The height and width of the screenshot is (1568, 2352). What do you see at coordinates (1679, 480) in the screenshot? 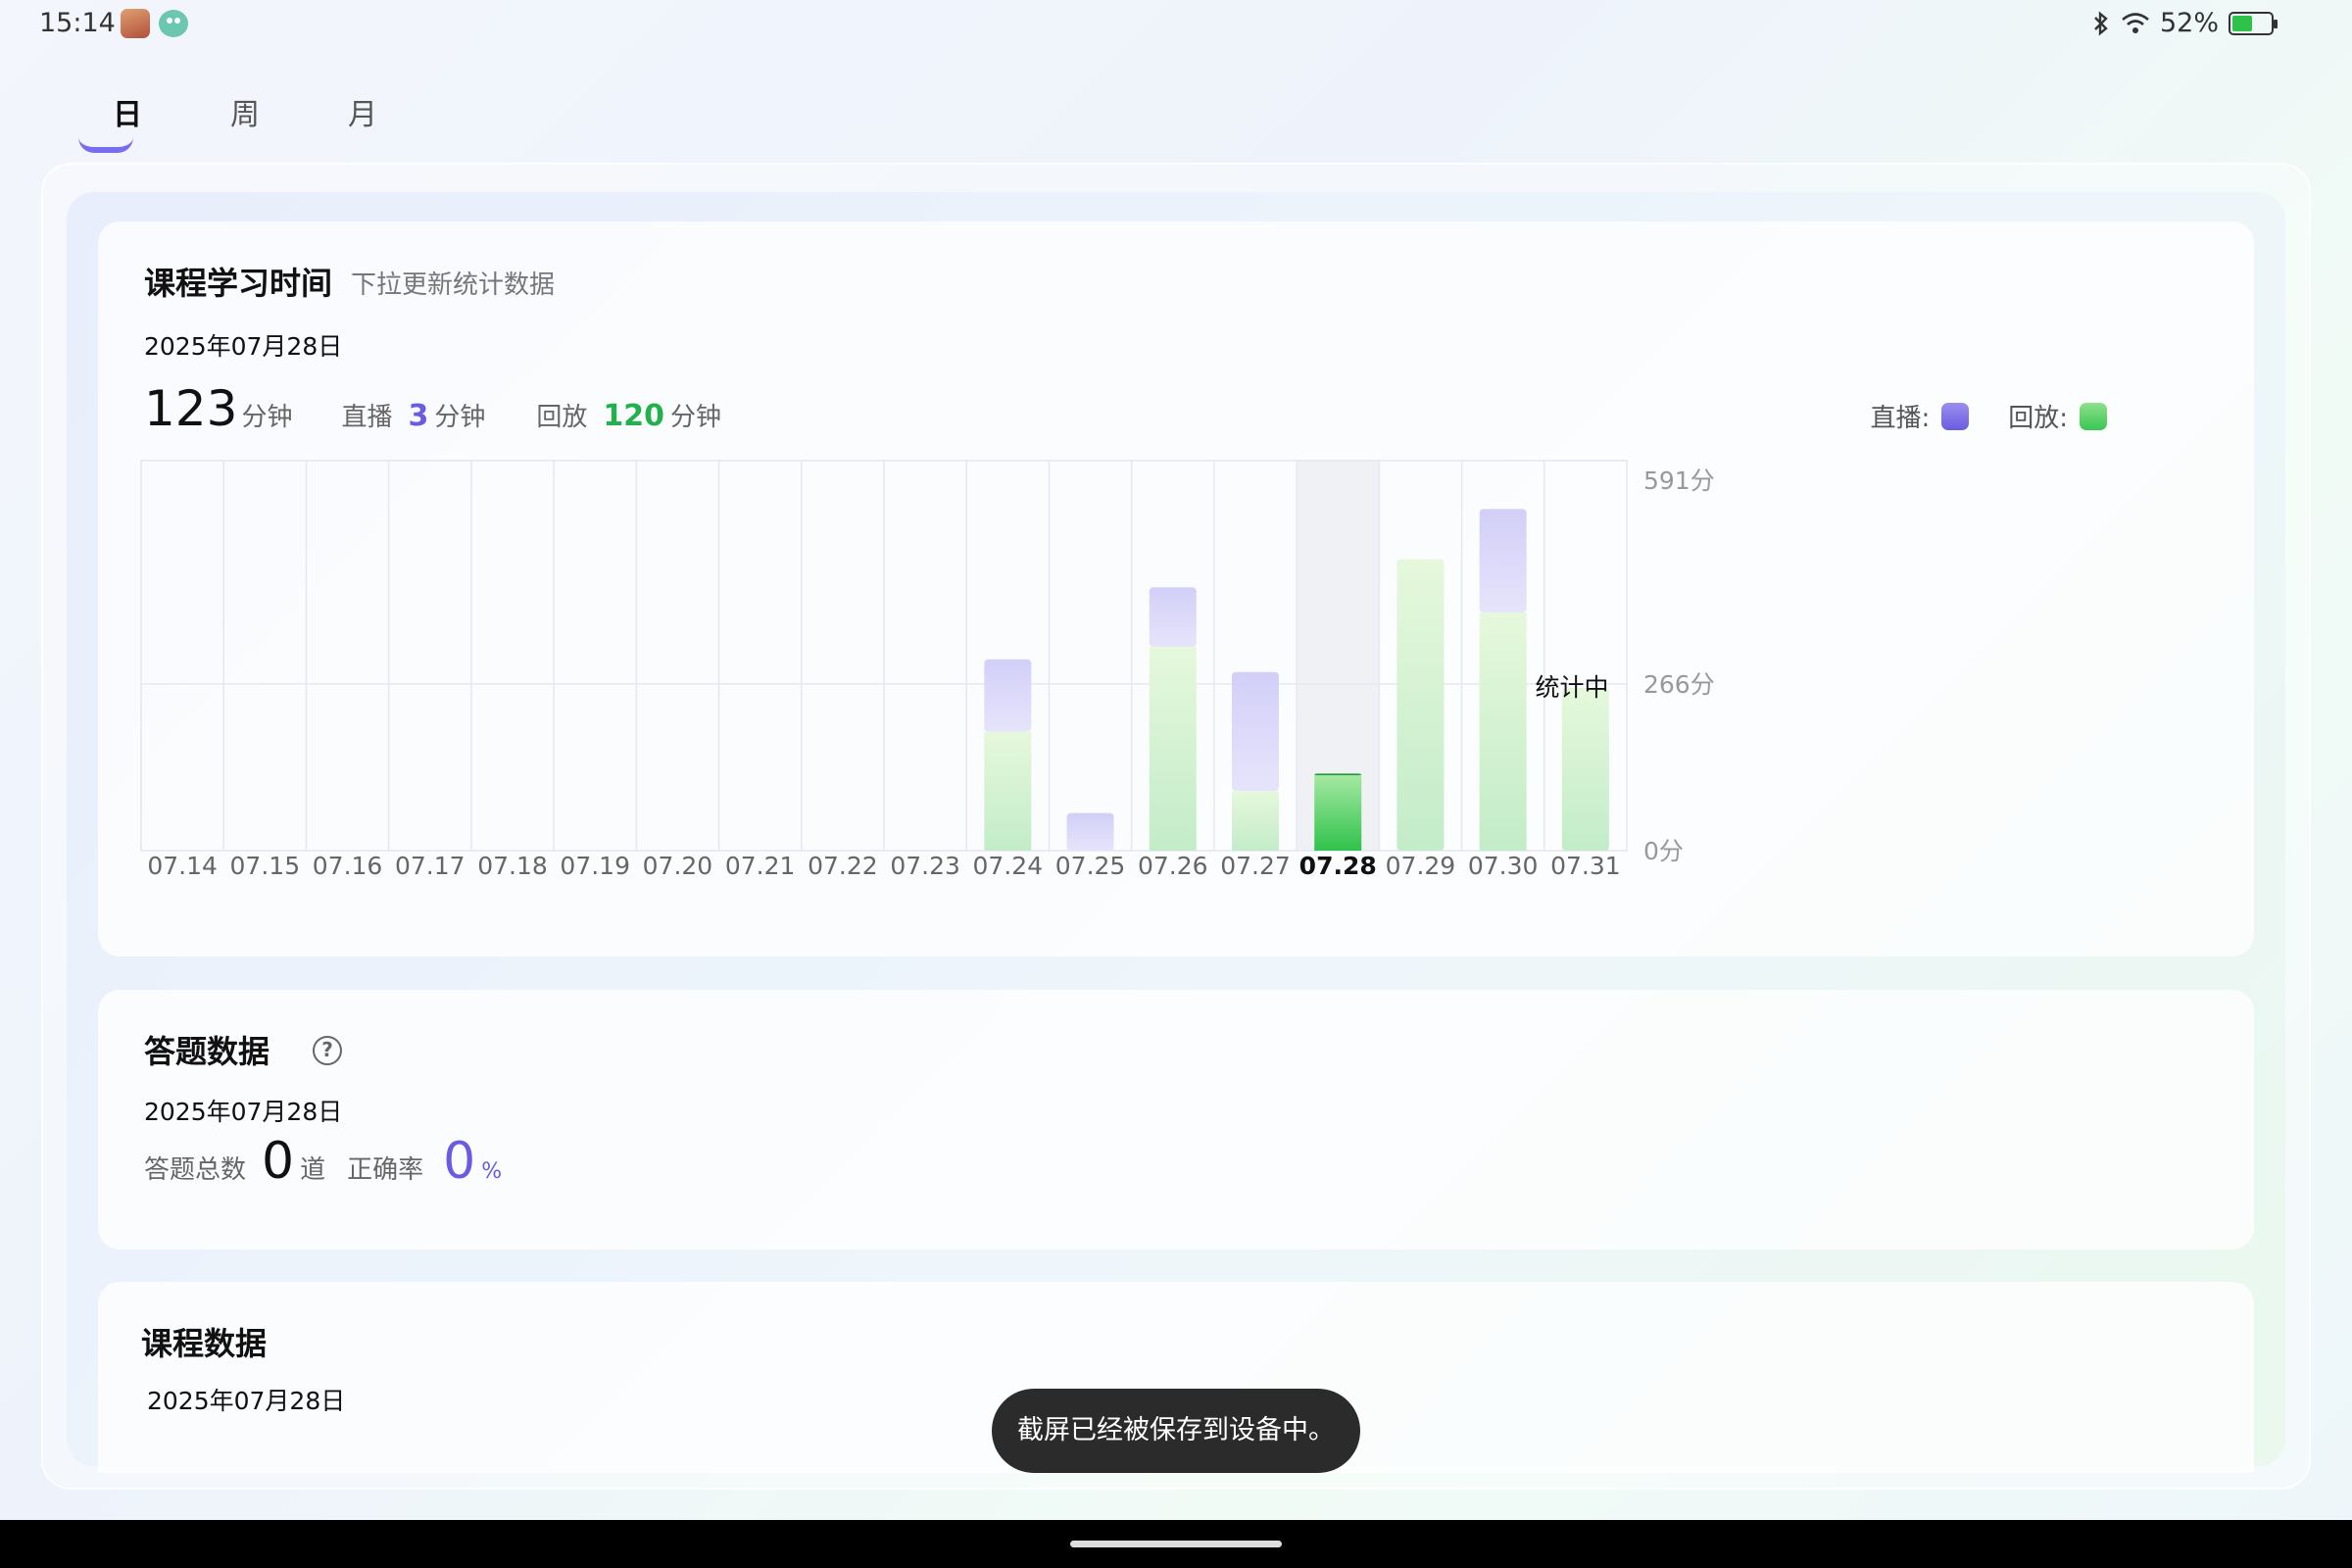
I see `y-tick-label: 591分` at bounding box center [1679, 480].